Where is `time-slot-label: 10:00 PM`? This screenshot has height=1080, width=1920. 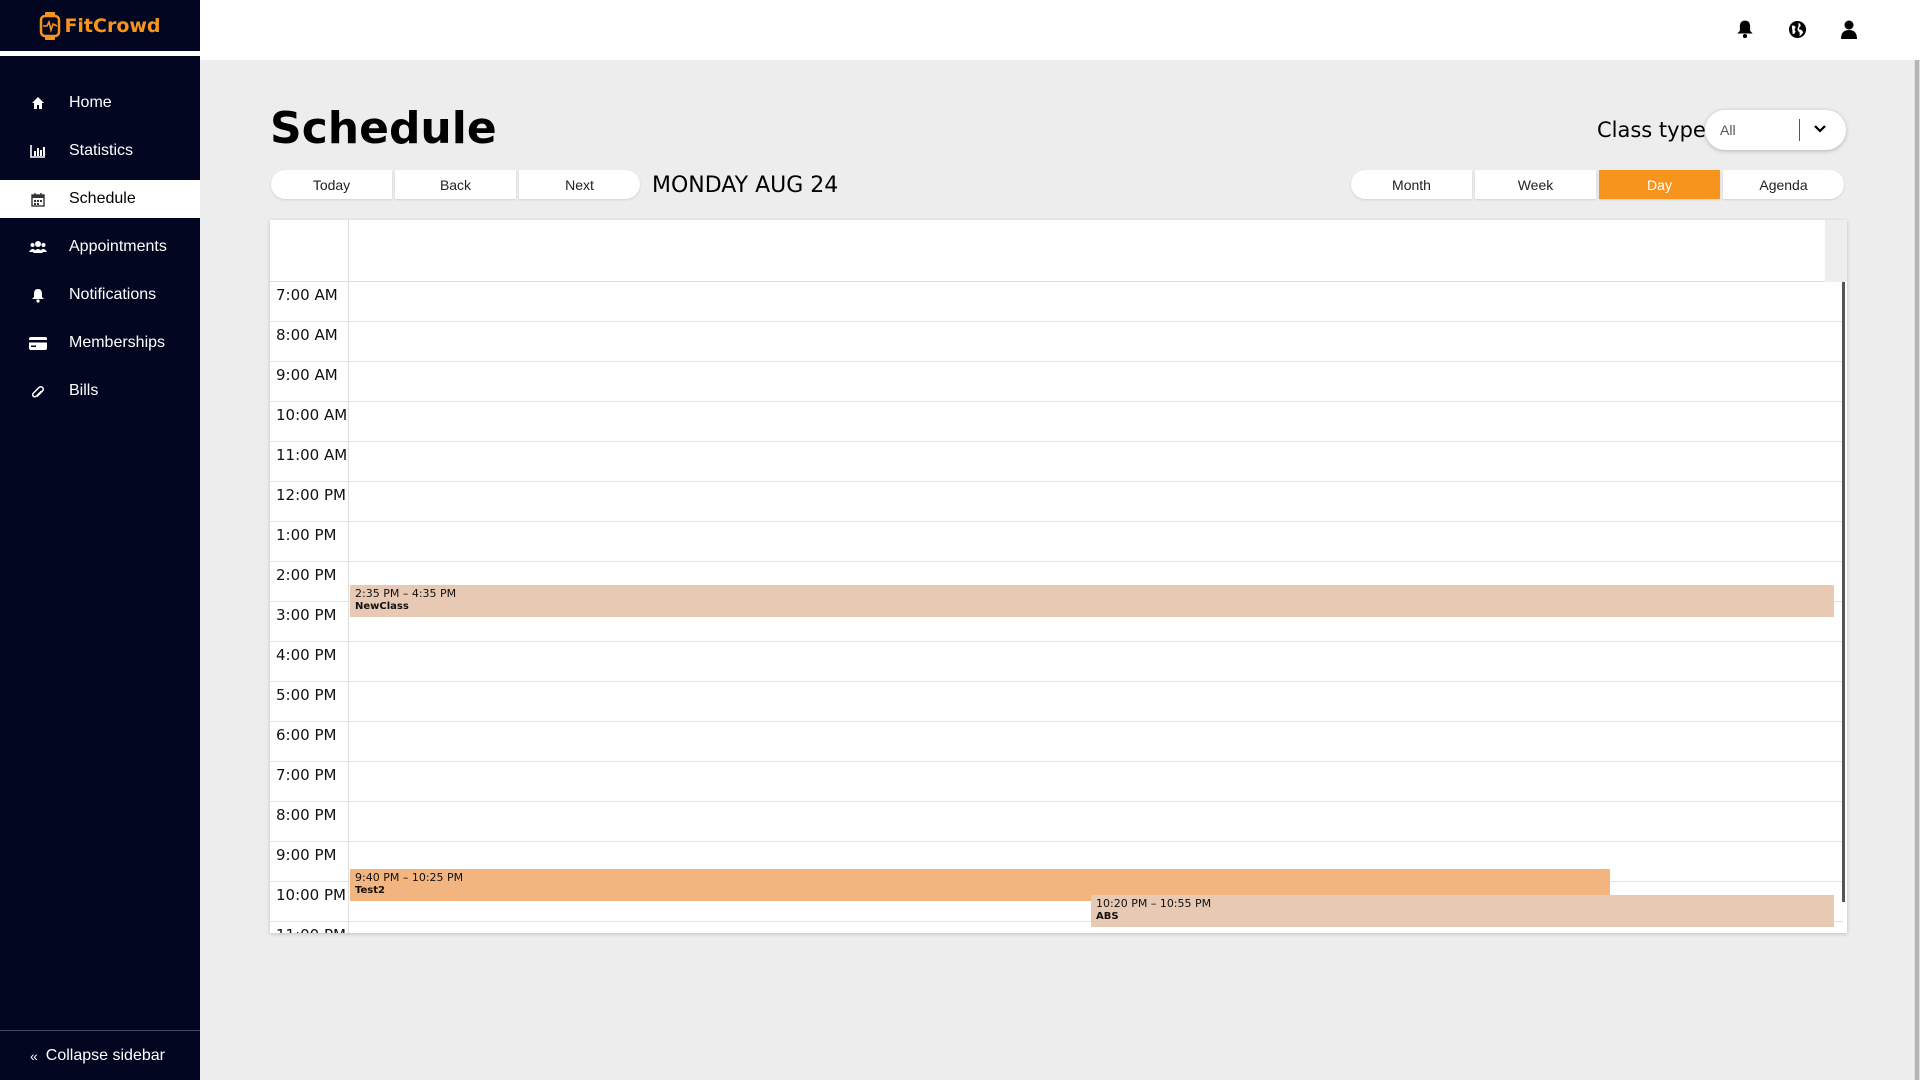
time-slot-label: 10:00 PM is located at coordinates (311, 895).